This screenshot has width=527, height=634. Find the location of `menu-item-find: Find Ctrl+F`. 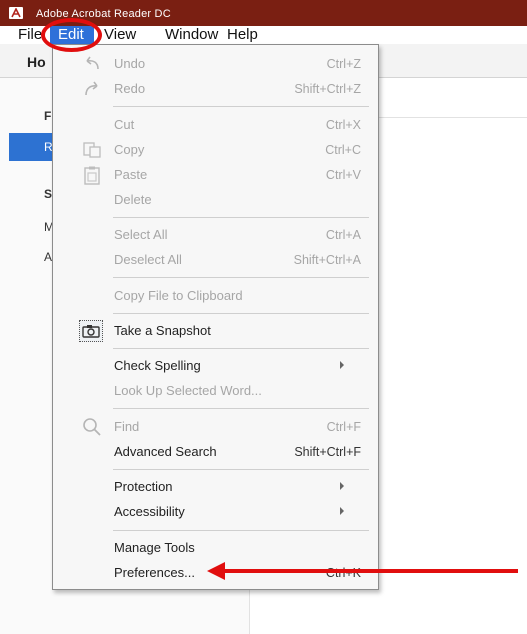

menu-item-find: Find Ctrl+F is located at coordinates (215, 427).